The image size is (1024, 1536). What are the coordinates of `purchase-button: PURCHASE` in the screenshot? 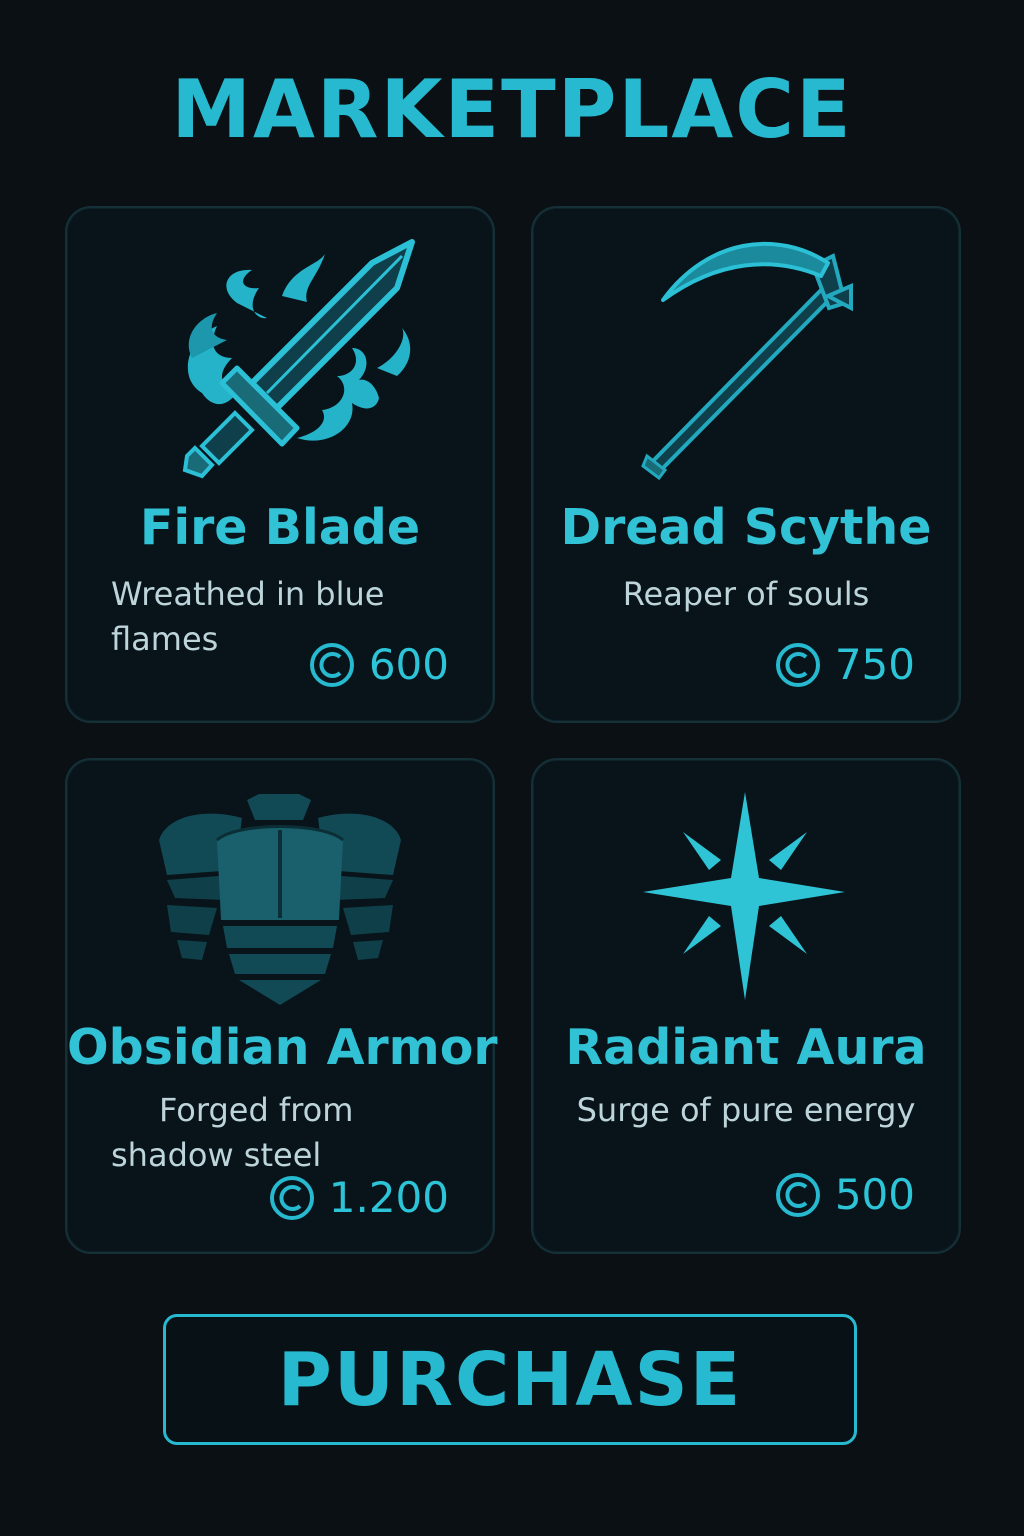 It's located at (510, 1379).